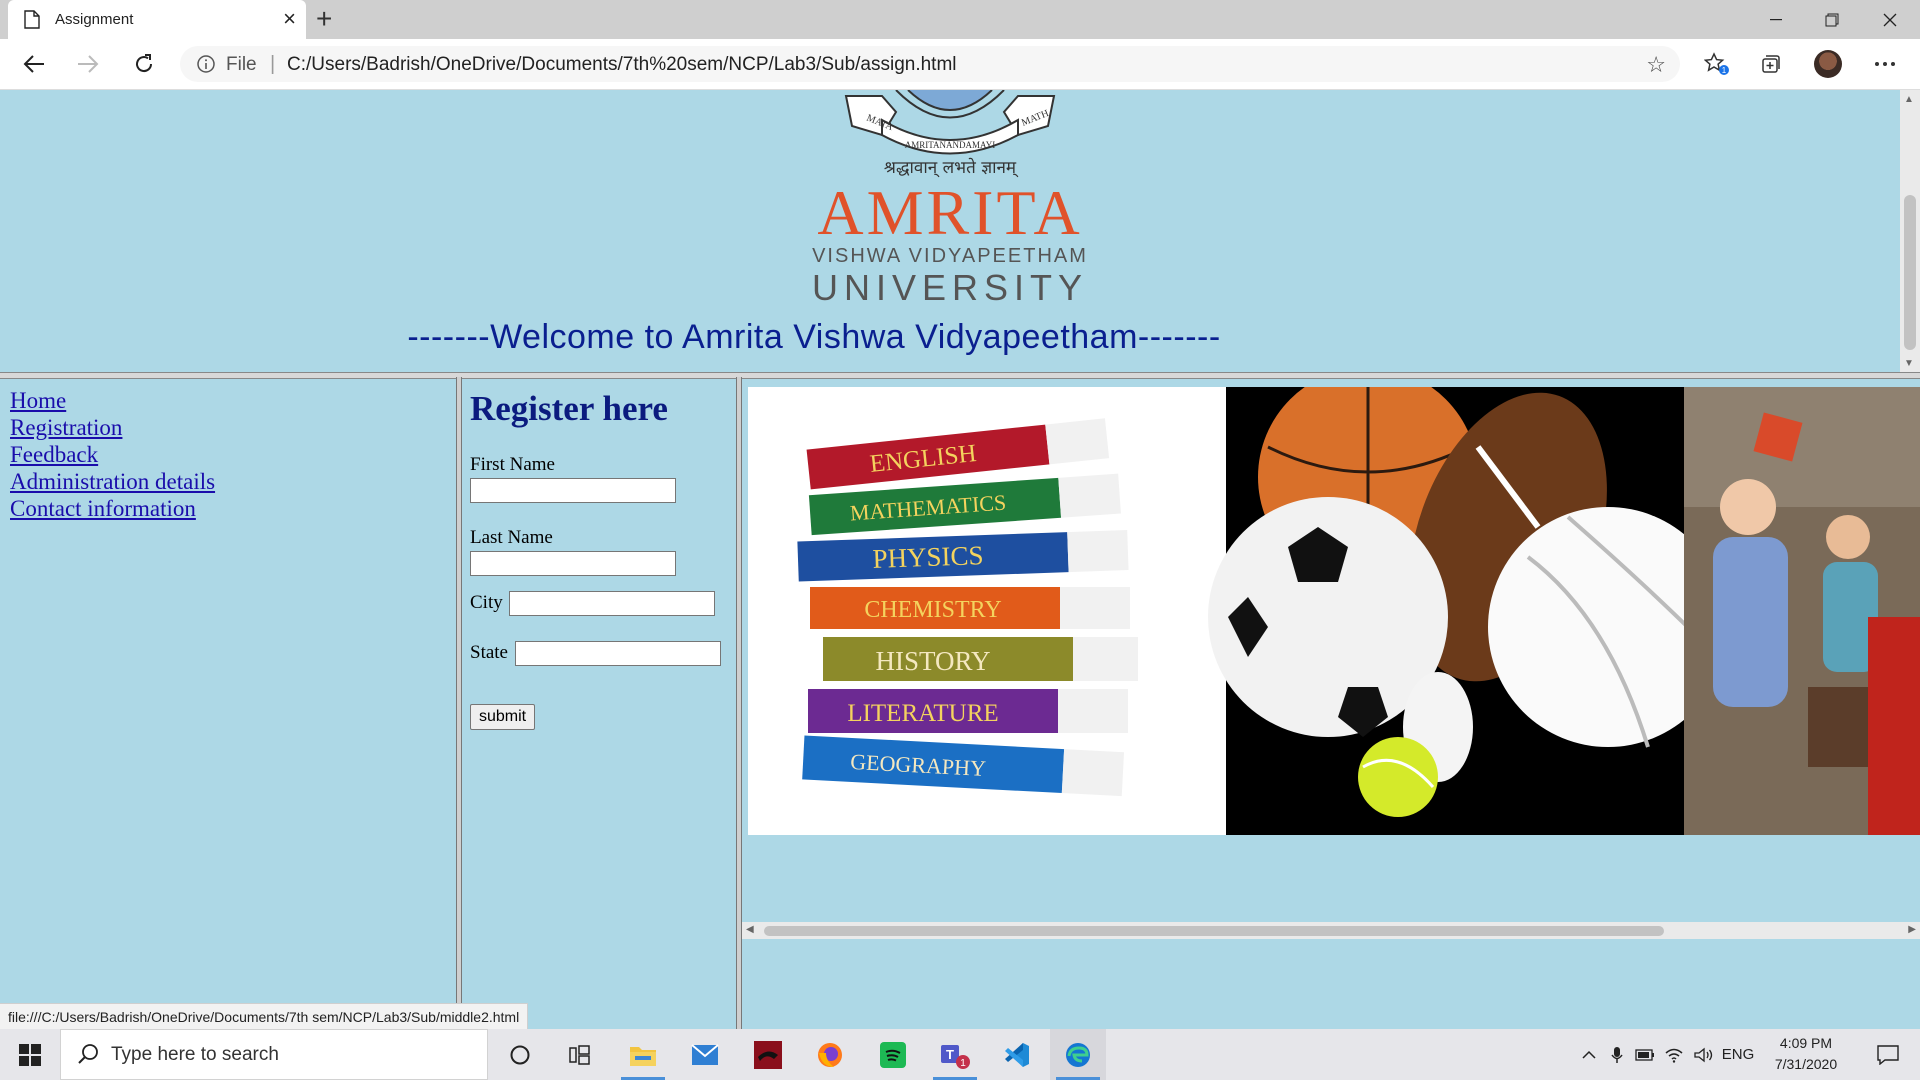 Image resolution: width=1920 pixels, height=1080 pixels. Describe the element at coordinates (1909, 363) in the screenshot. I see `scroll-down-icon: ▼` at that location.